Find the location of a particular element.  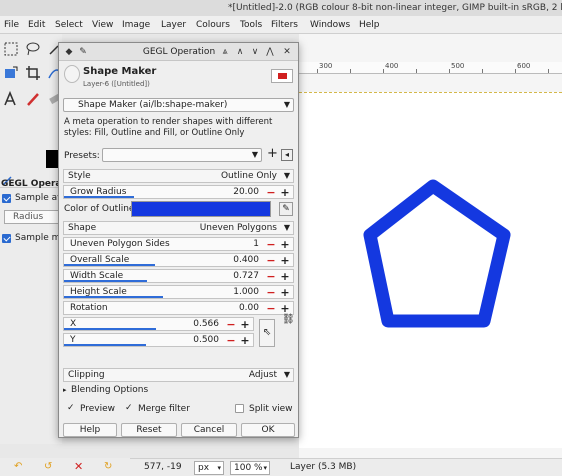

menu-colours: Colours is located at coordinates (213, 25).